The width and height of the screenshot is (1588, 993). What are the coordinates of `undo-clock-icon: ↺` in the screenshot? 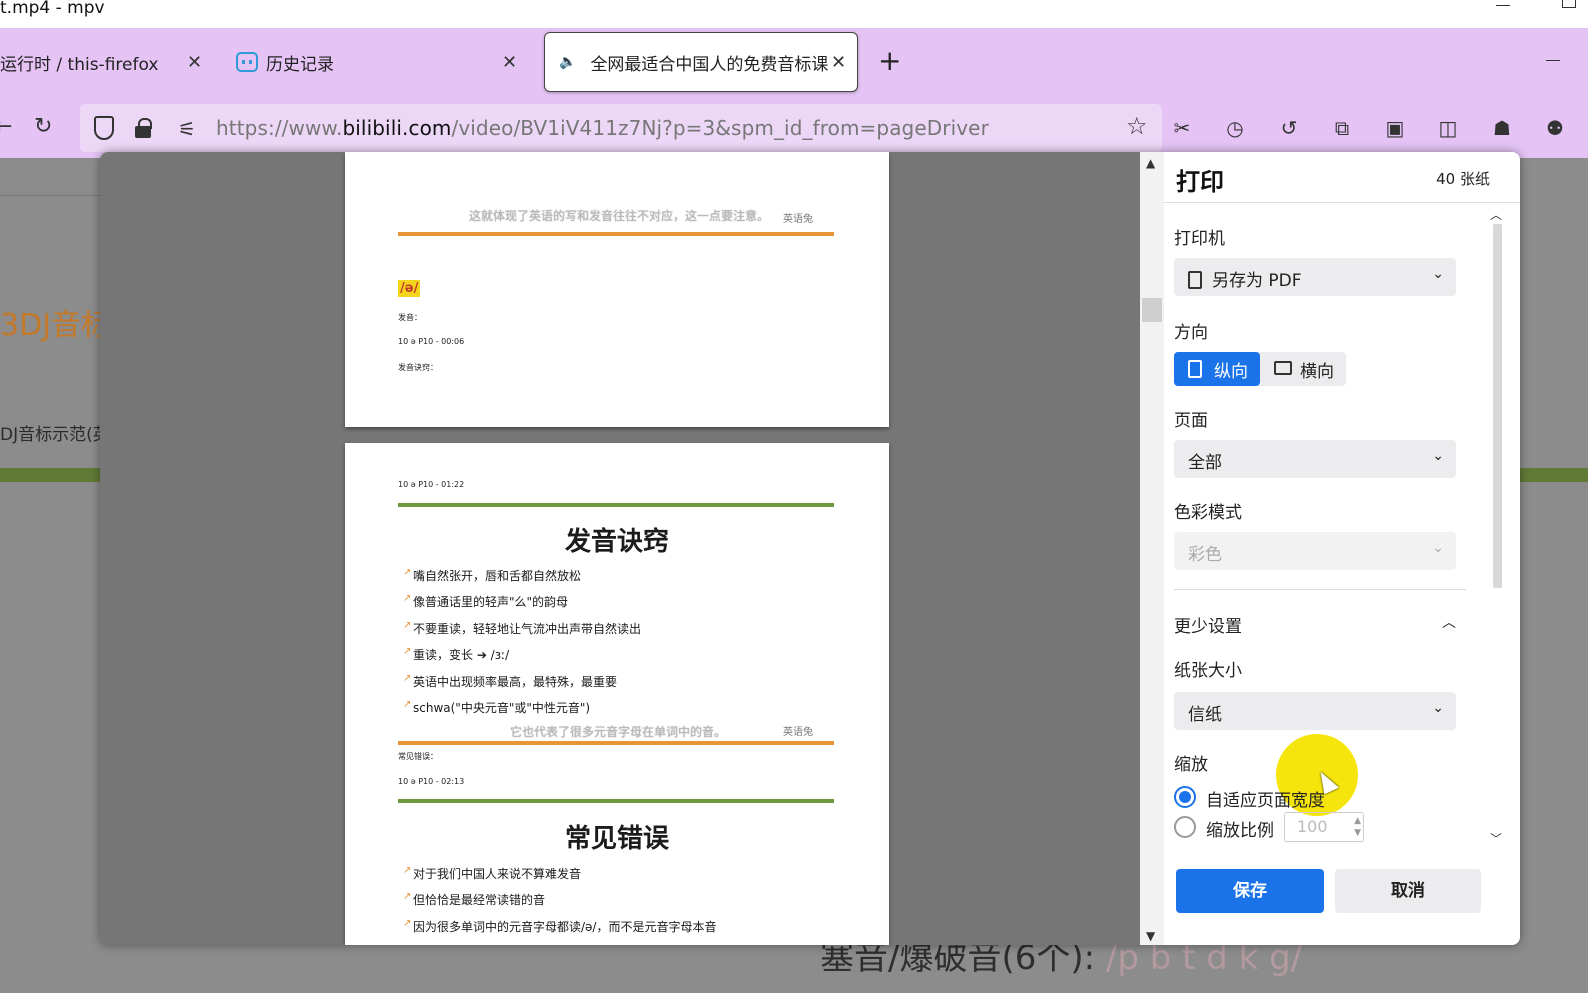 It's located at (1289, 128).